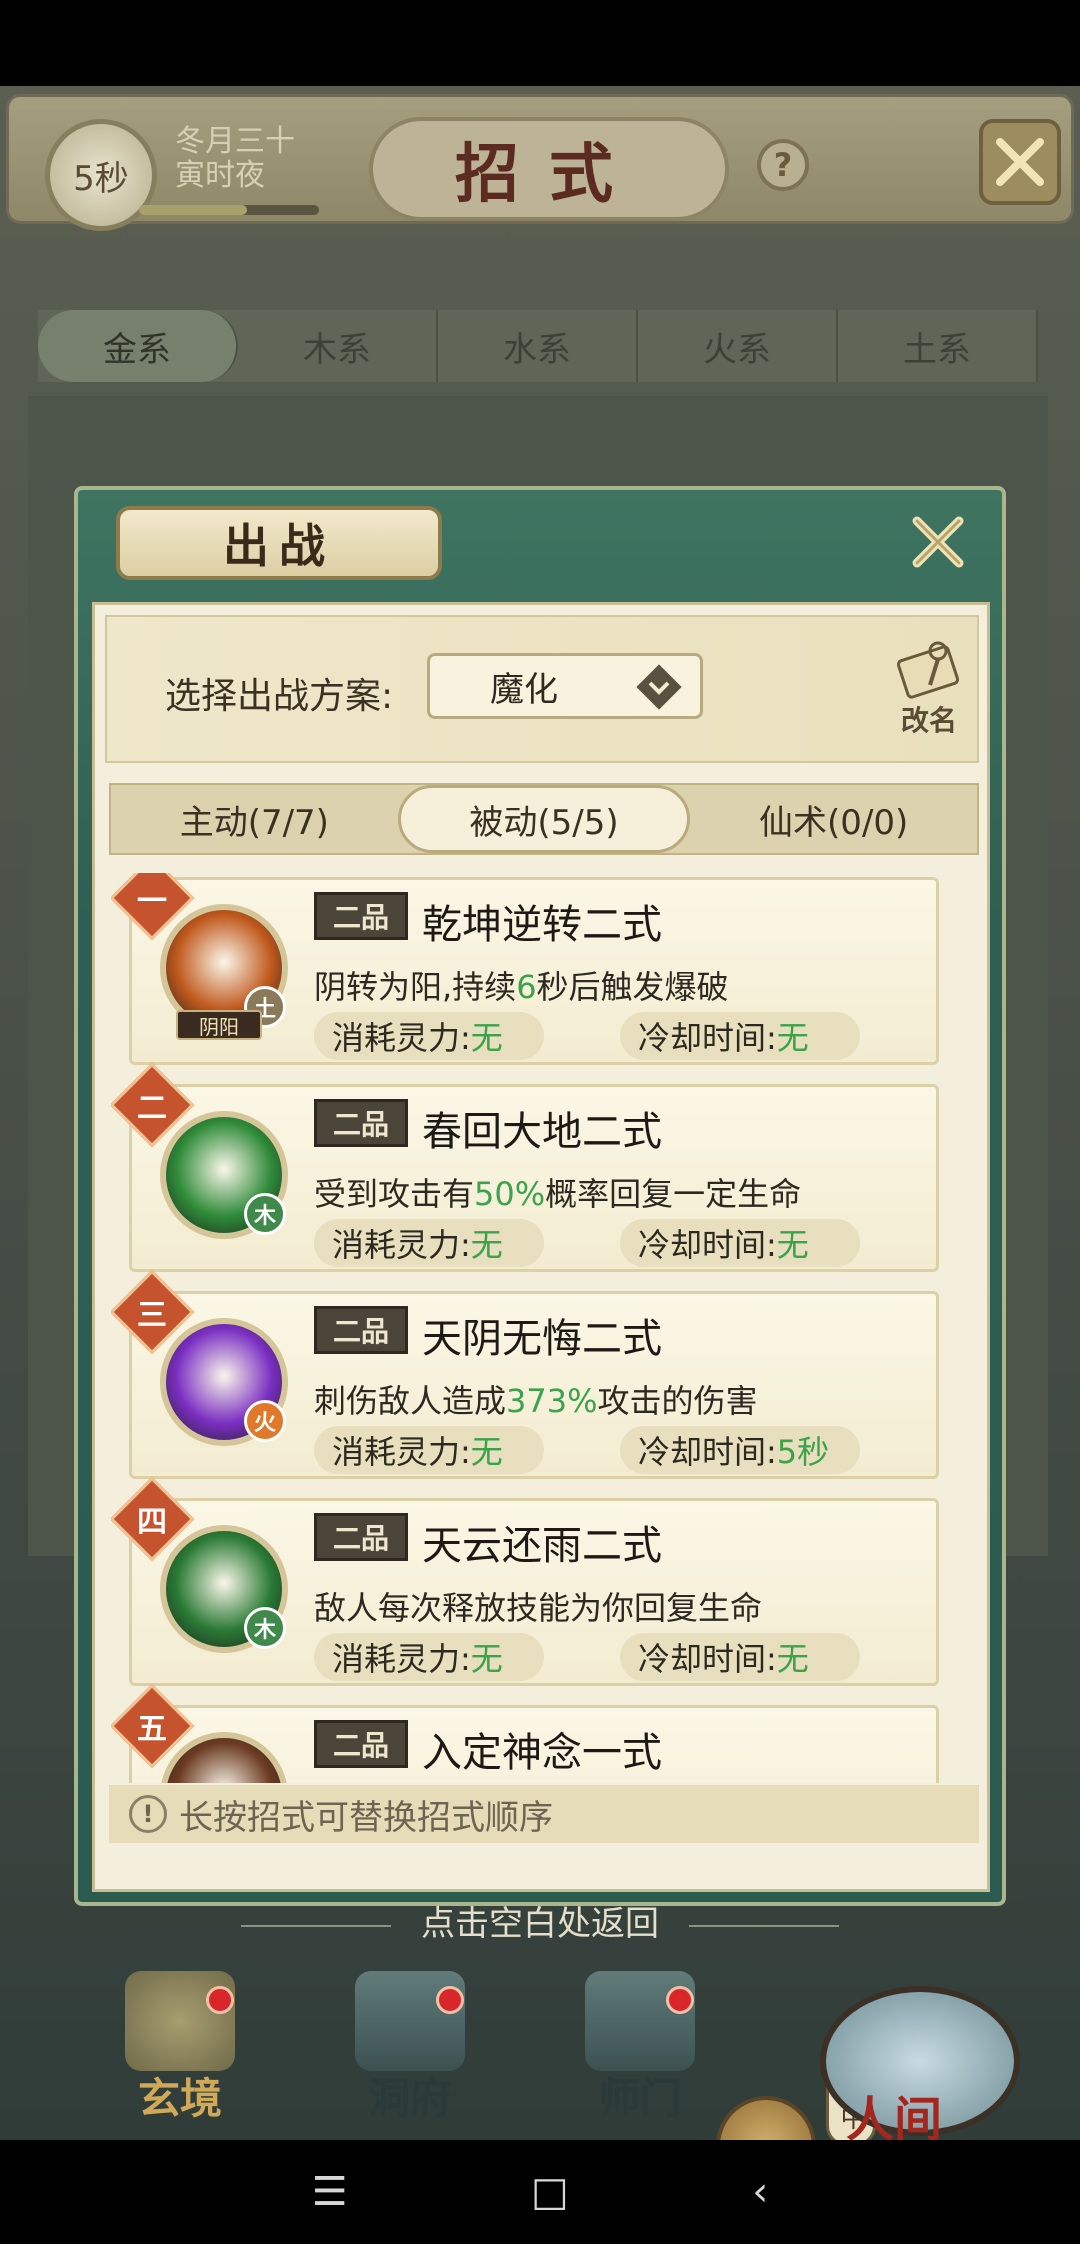 This screenshot has height=2244, width=1080. What do you see at coordinates (632, 987) in the screenshot?
I see `desc-post: 秒后触发爆破` at bounding box center [632, 987].